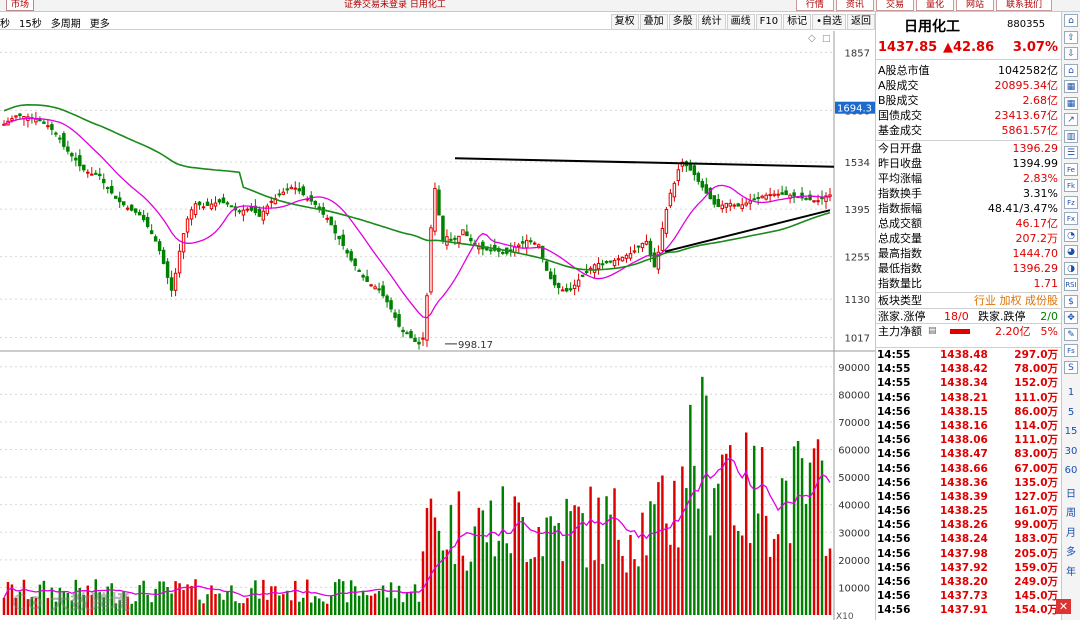 The height and width of the screenshot is (620, 1080). Describe the element at coordinates (1071, 531) in the screenshot. I see `period-shortcut: 月` at that location.